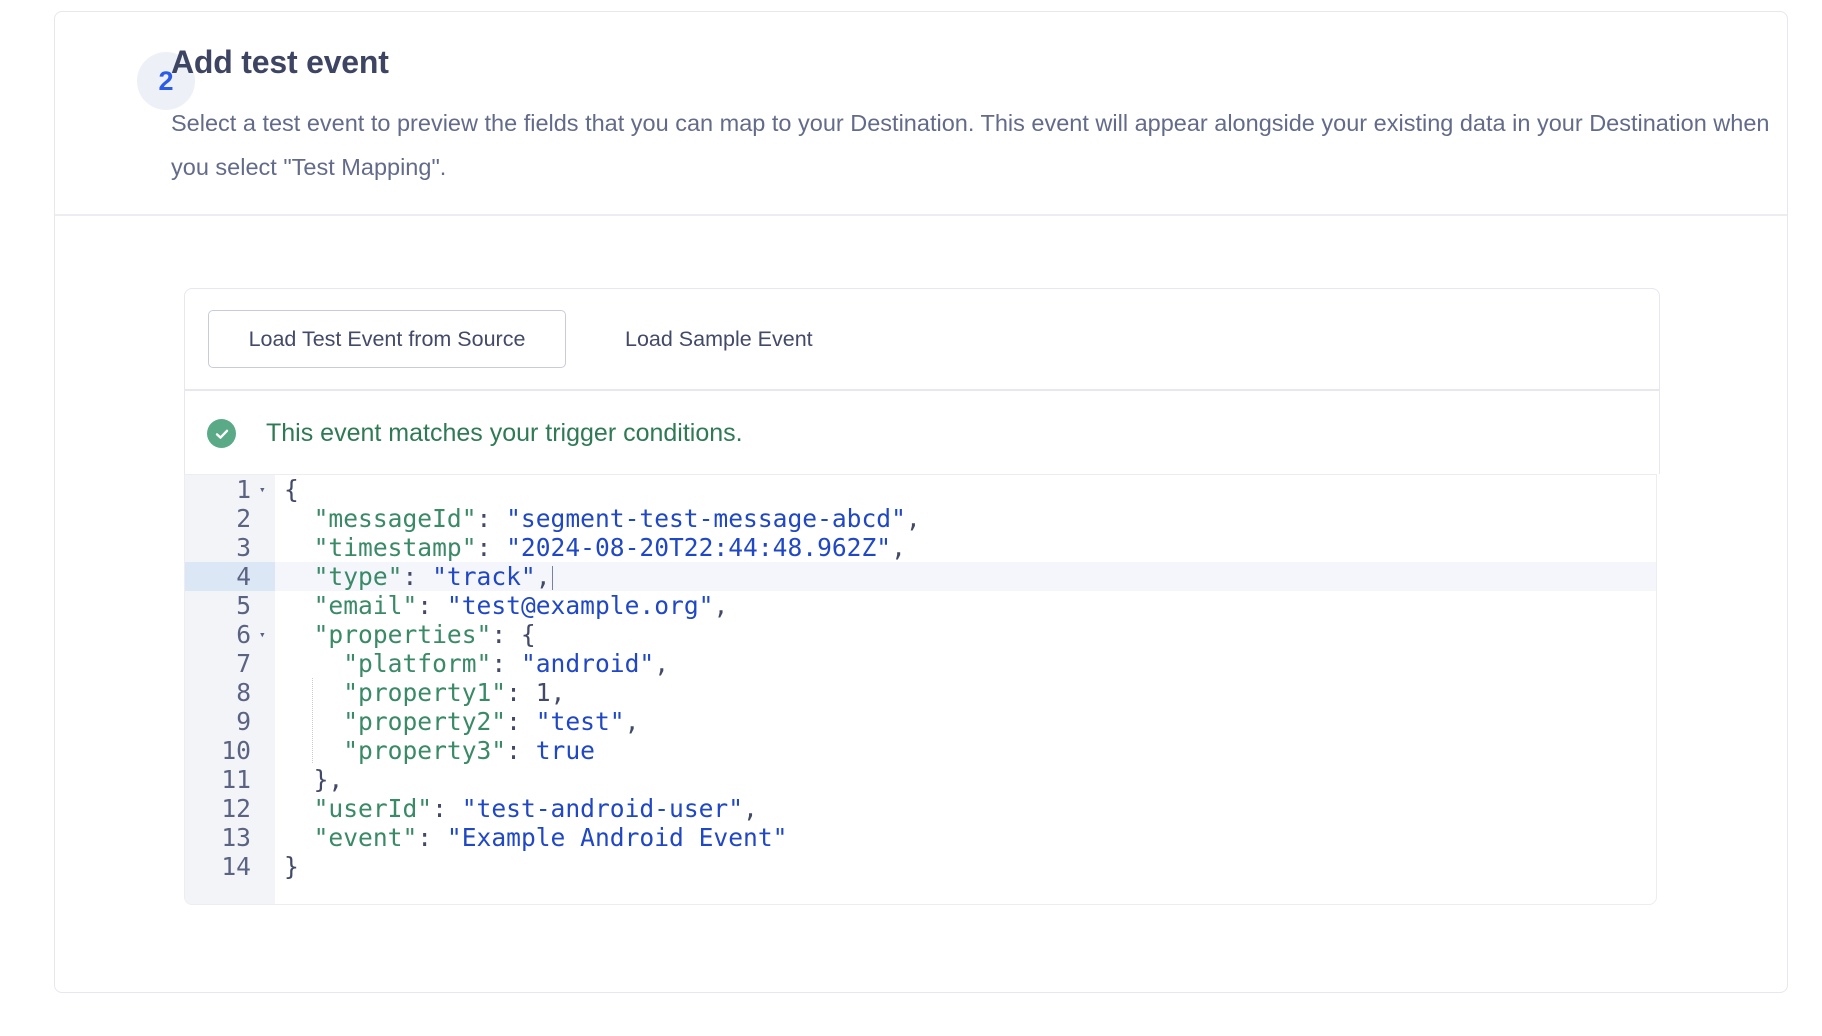  I want to click on line-number: 4, so click(230, 576).